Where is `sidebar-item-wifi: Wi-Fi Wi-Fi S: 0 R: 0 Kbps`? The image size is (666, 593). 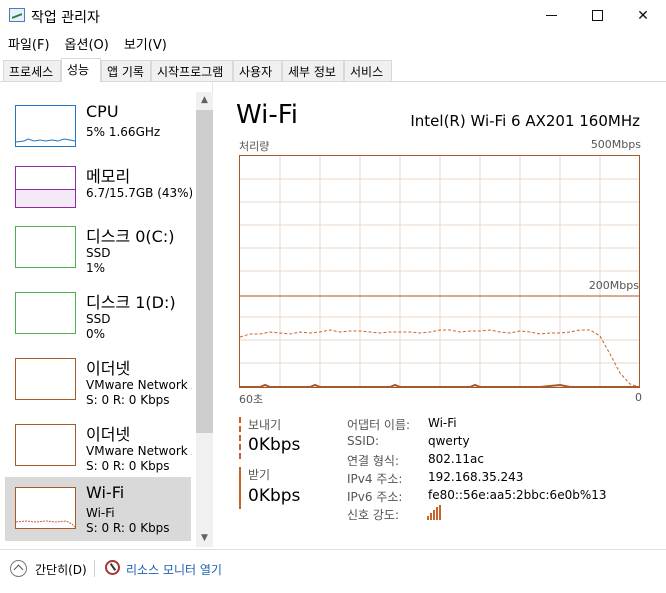 sidebar-item-wifi: Wi-Fi Wi-Fi S: 0 R: 0 Kbps is located at coordinates (98, 509).